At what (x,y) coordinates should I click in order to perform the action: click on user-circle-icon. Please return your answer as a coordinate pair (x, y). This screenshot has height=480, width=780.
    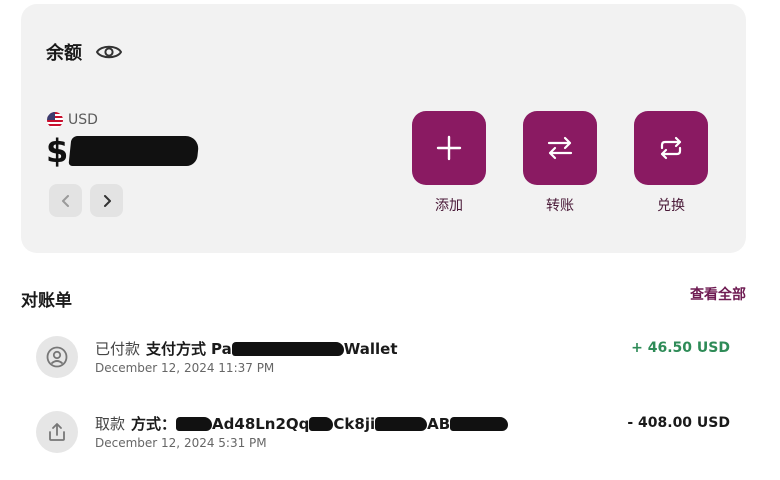
    Looking at the image, I should click on (57, 357).